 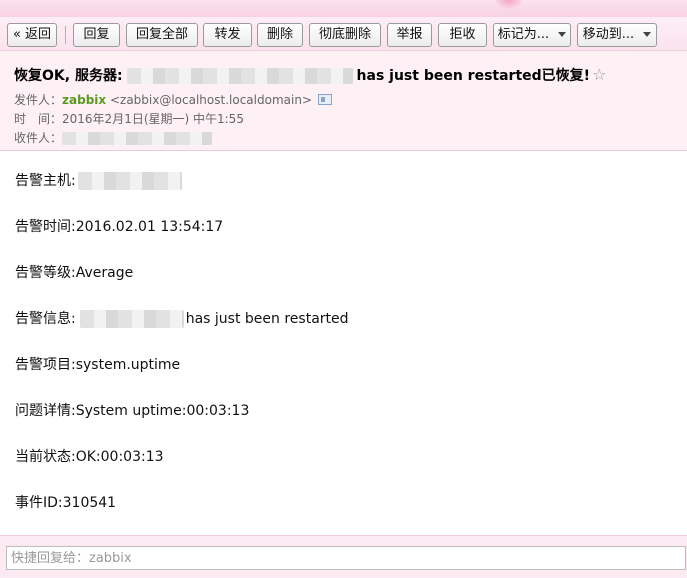 I want to click on mail-subject: 恢复OK, 服务器: has just been restarted已恢复! ☆, so click(x=310, y=75).